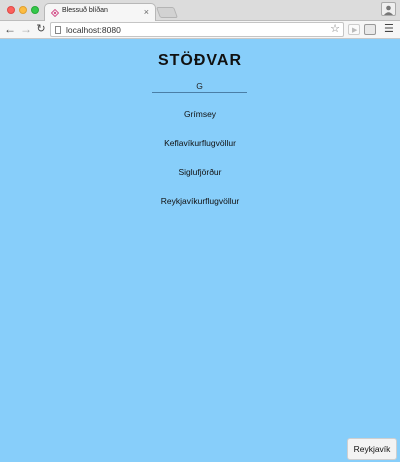 This screenshot has width=400, height=462. Describe the element at coordinates (93, 30) in the screenshot. I see `url-text: localhost:8080` at that location.